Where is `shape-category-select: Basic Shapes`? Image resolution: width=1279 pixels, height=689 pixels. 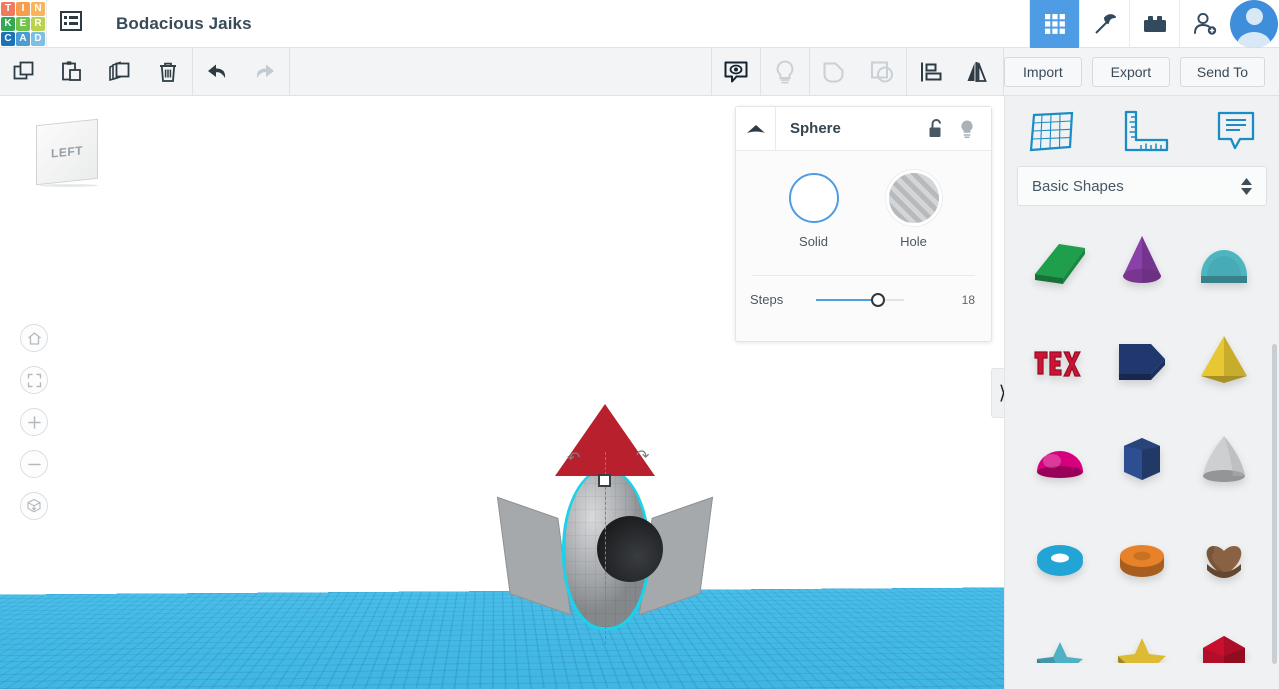 shape-category-select: Basic Shapes is located at coordinates (1142, 186).